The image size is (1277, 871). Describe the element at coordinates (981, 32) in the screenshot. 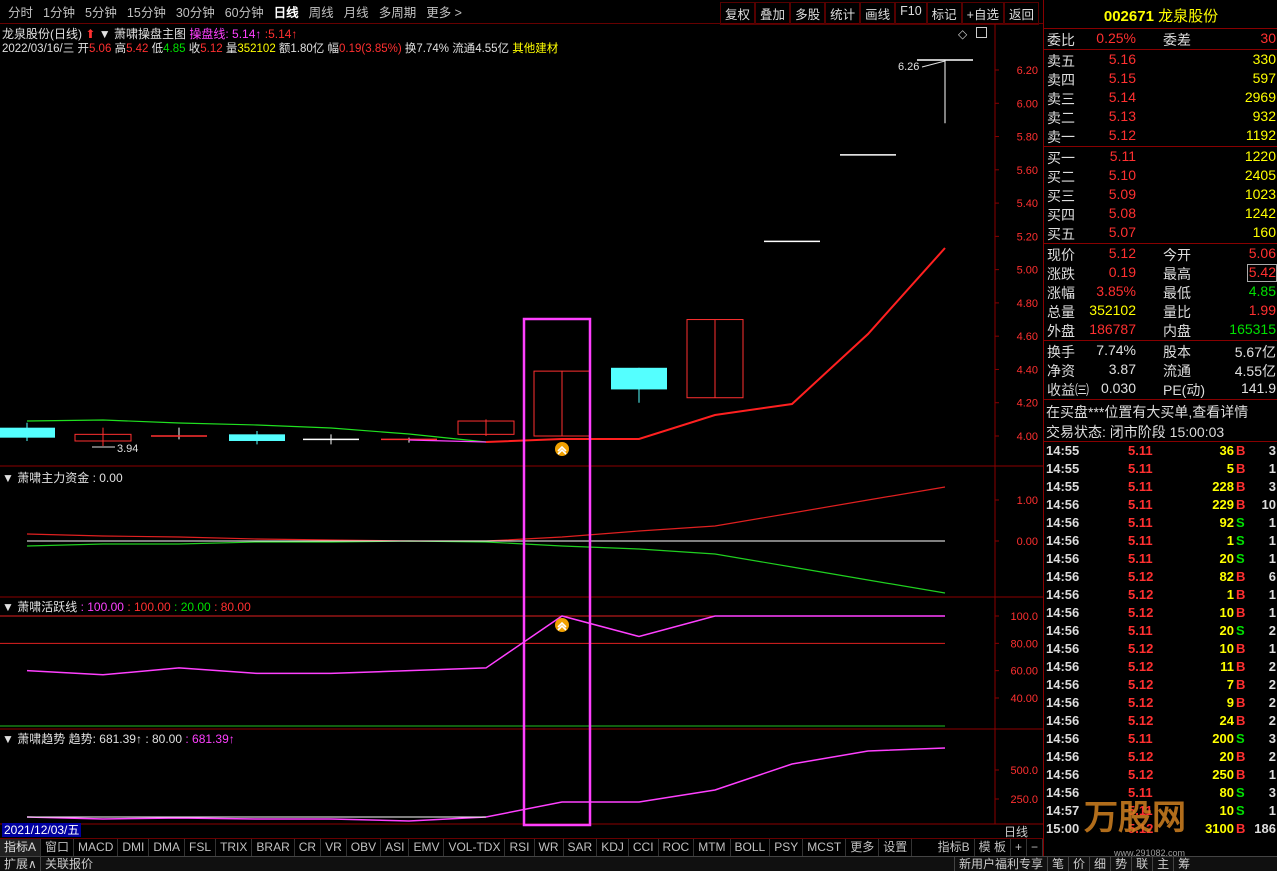

I see `window-icon` at that location.